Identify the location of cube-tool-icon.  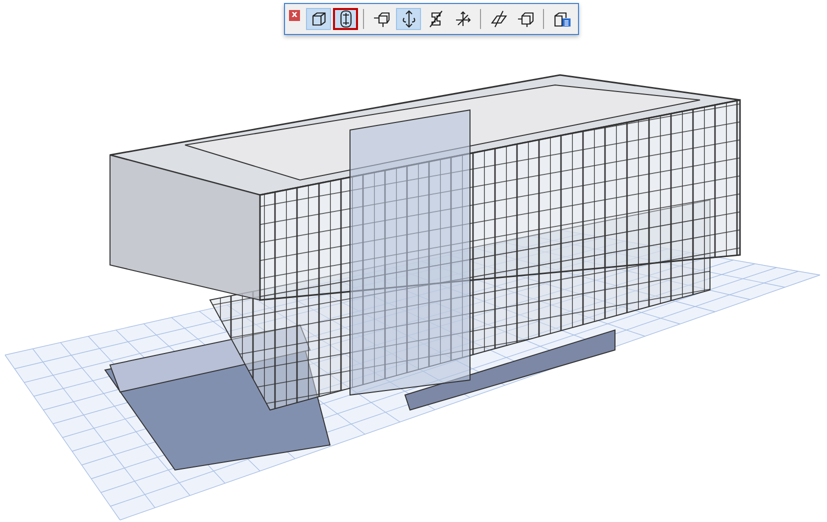
(525, 19).